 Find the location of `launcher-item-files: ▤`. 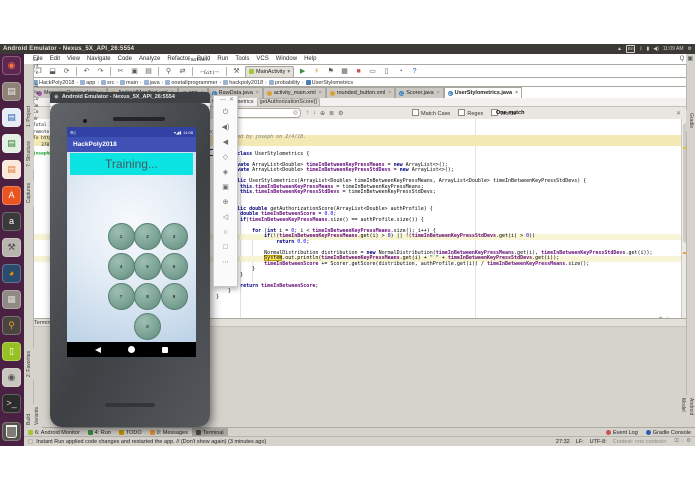

launcher-item-files: ▤ is located at coordinates (11, 91).